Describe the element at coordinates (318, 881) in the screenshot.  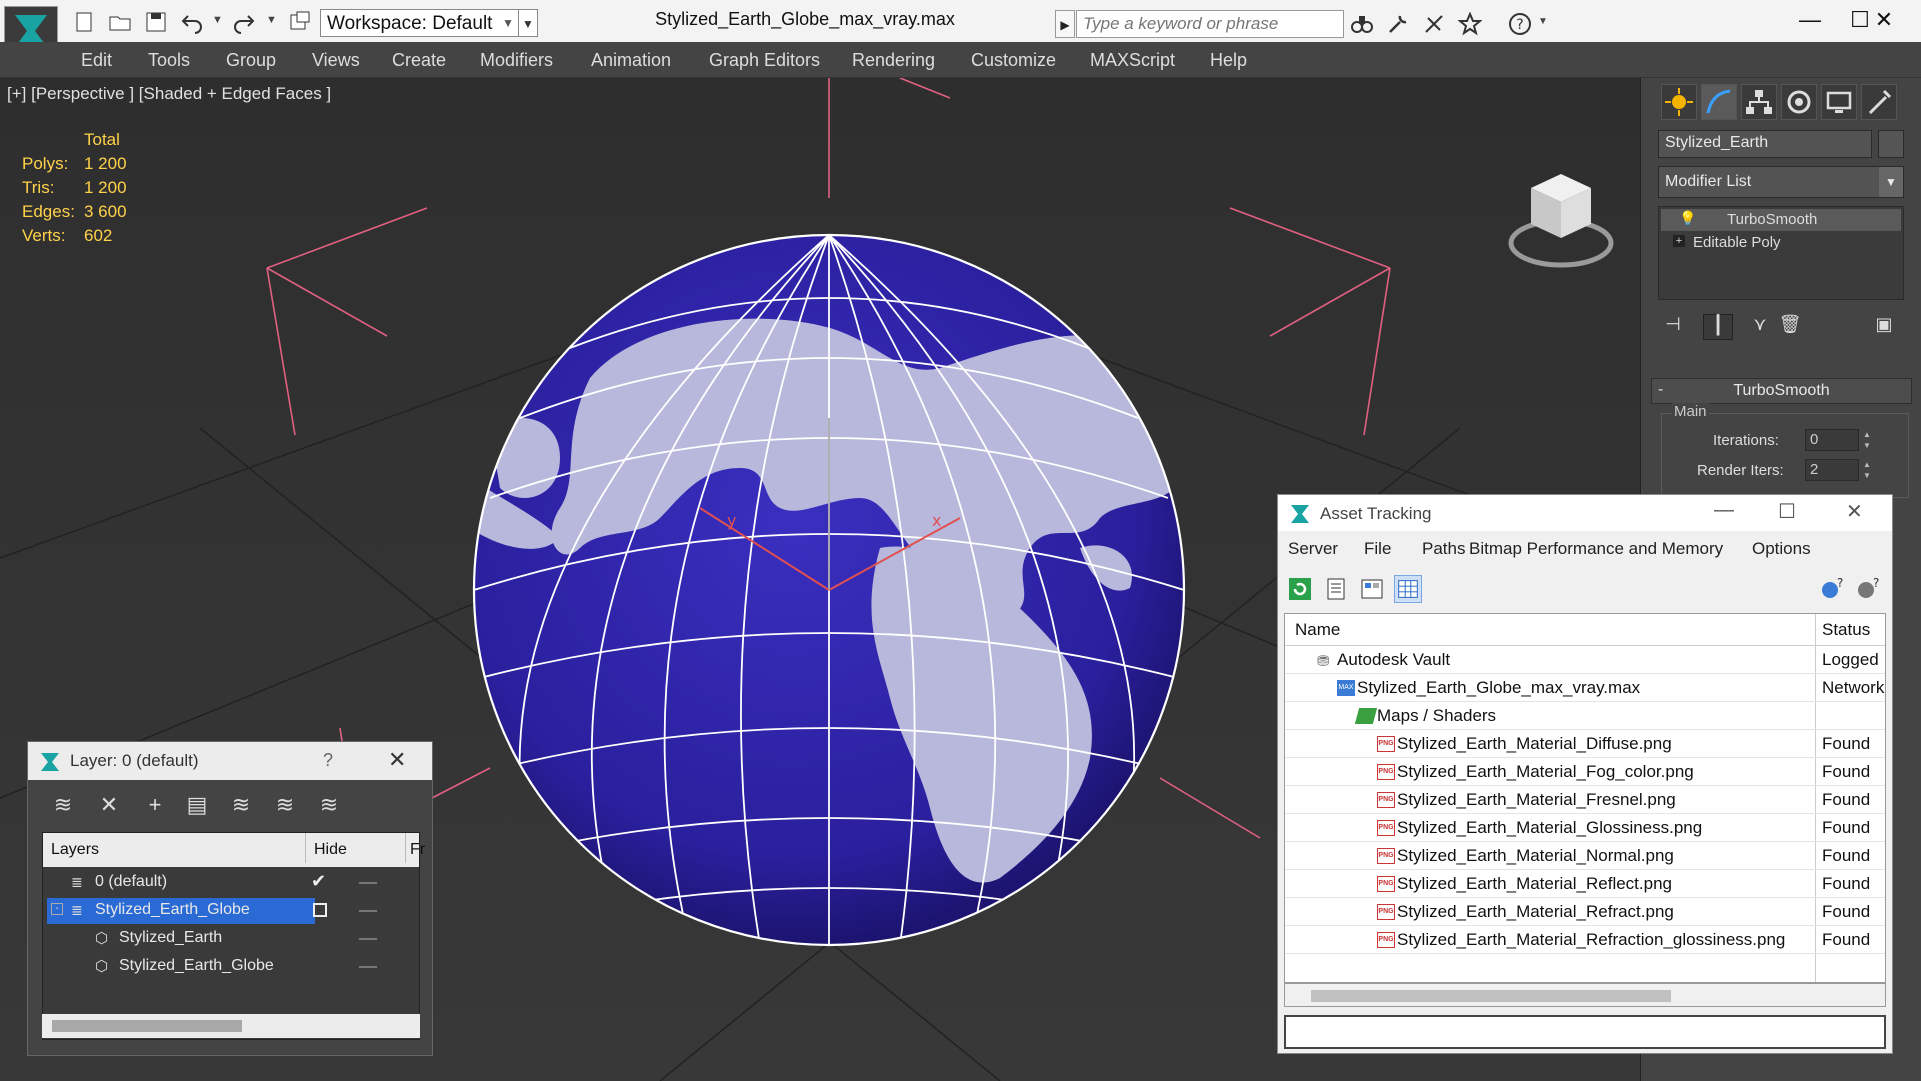
I see `active-layer-check-icon: ✔` at that location.